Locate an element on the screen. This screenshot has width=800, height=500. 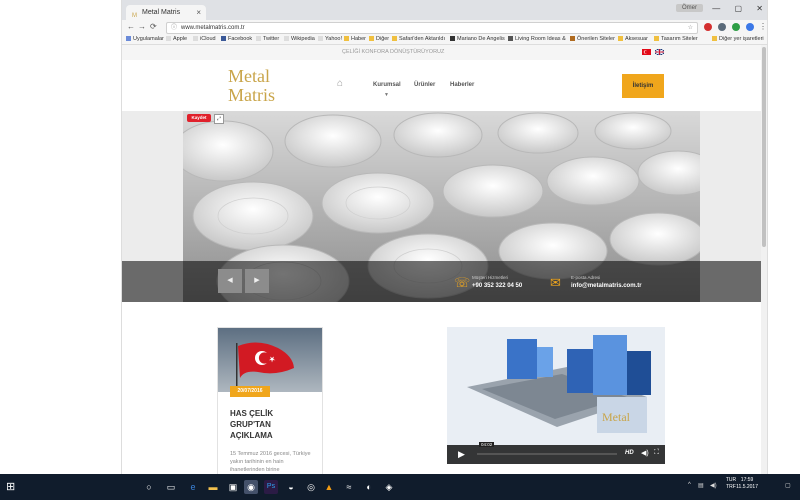
video-progress-track is located at coordinates (547, 454).